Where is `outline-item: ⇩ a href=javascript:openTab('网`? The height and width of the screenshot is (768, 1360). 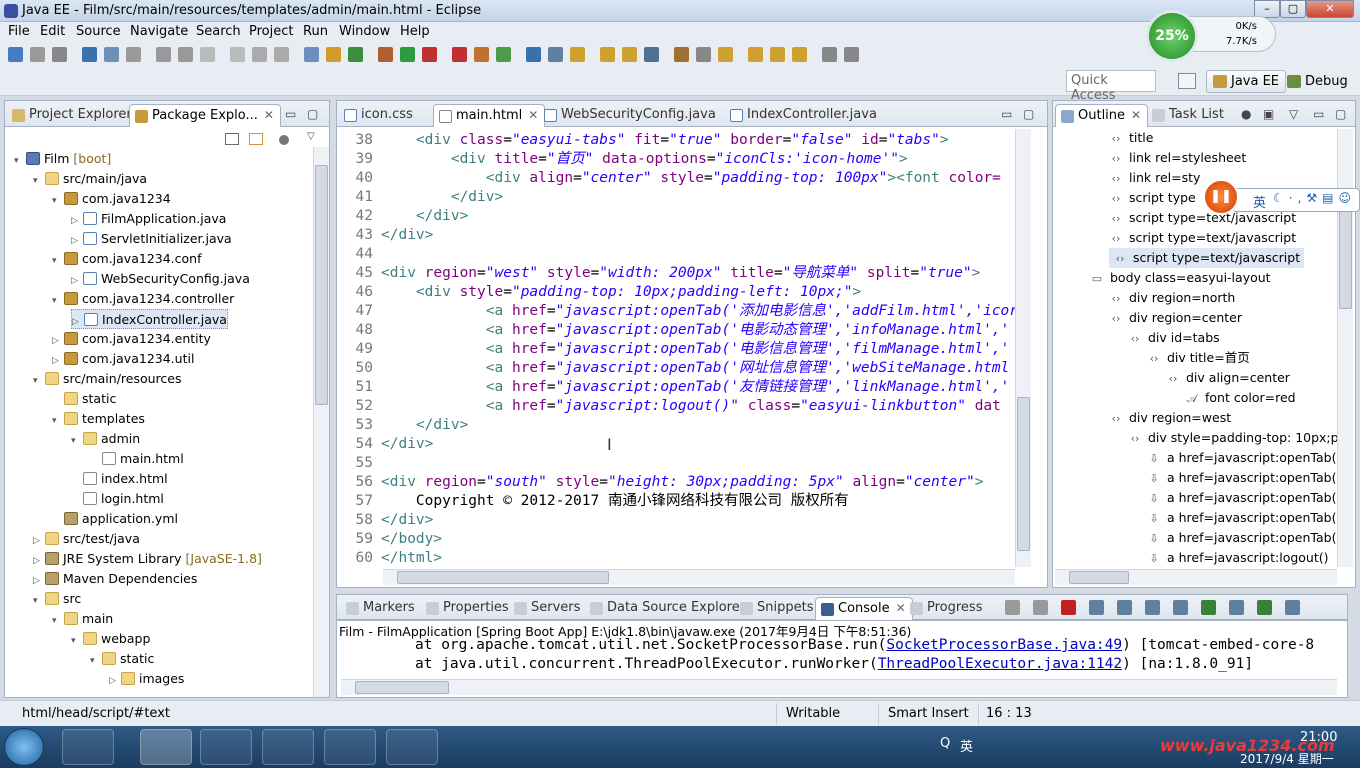
outline-item: ⇩ a href=javascript:openTab('网 is located at coordinates (1242, 518).